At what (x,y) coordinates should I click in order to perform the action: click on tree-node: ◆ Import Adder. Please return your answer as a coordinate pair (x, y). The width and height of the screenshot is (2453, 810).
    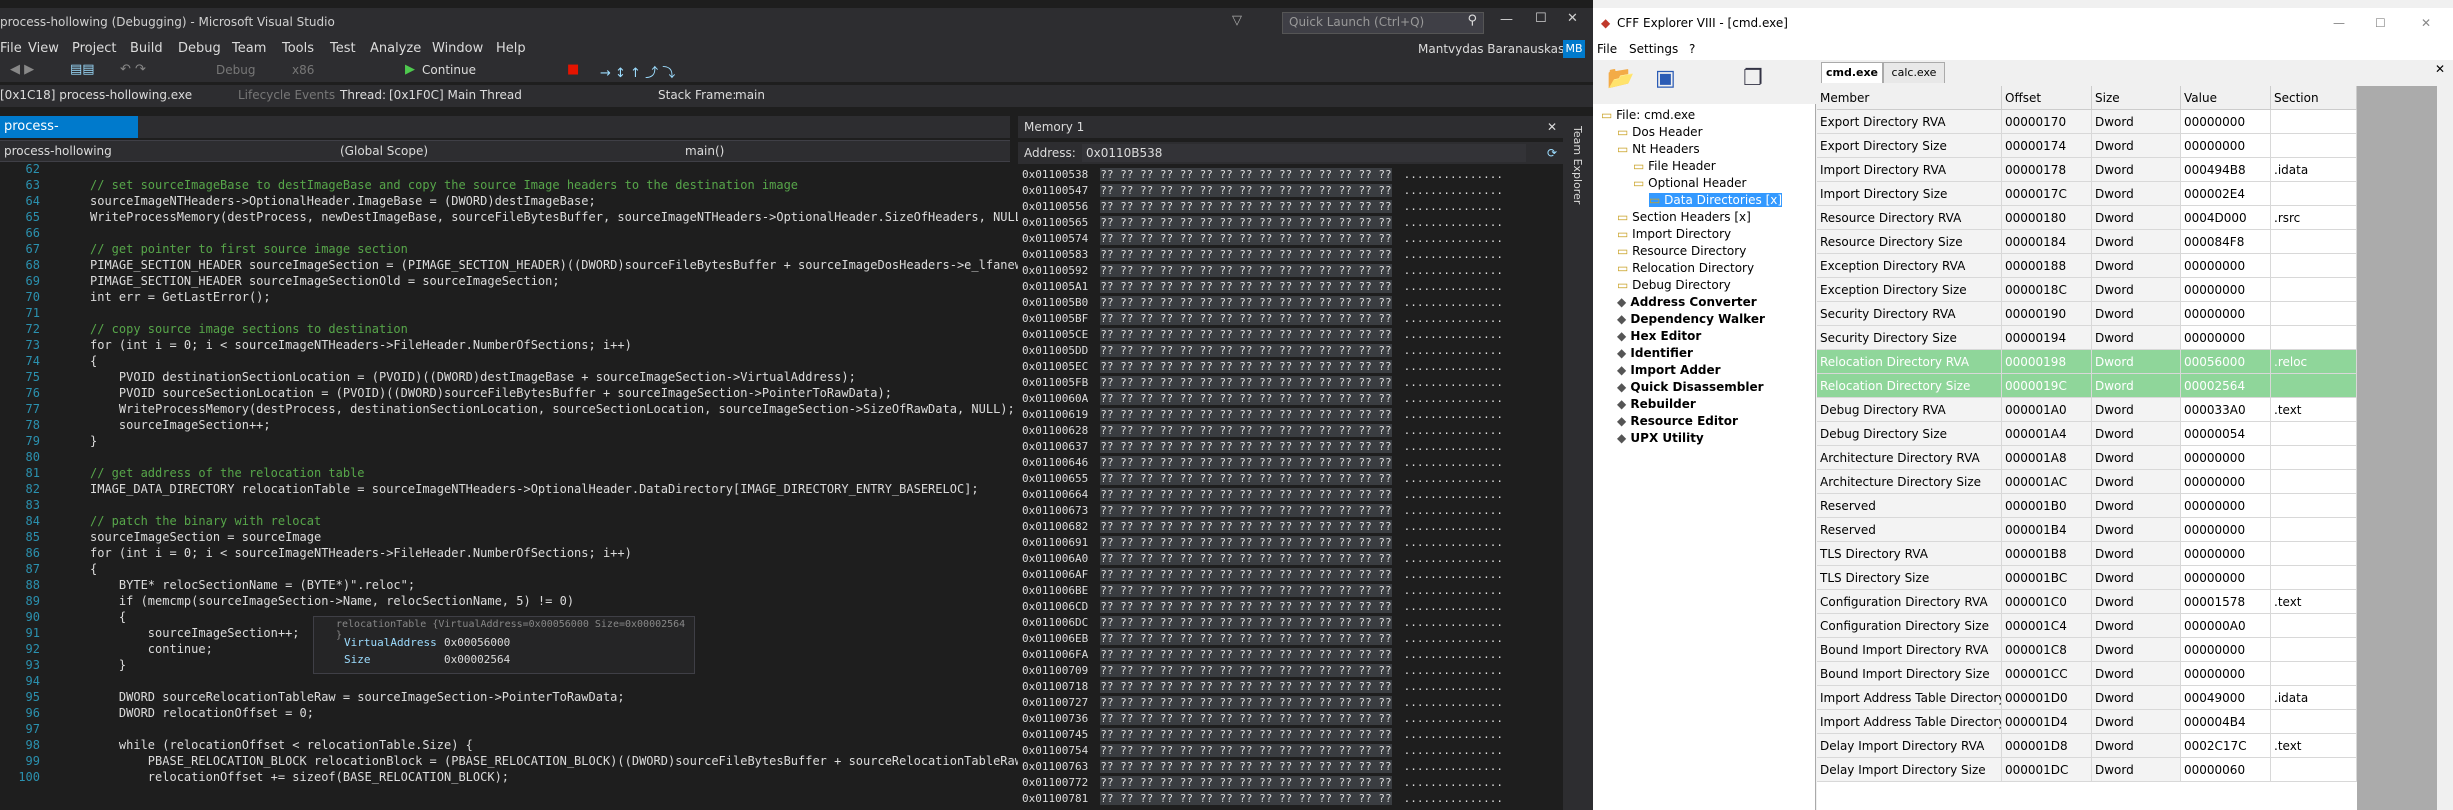
    Looking at the image, I should click on (1669, 370).